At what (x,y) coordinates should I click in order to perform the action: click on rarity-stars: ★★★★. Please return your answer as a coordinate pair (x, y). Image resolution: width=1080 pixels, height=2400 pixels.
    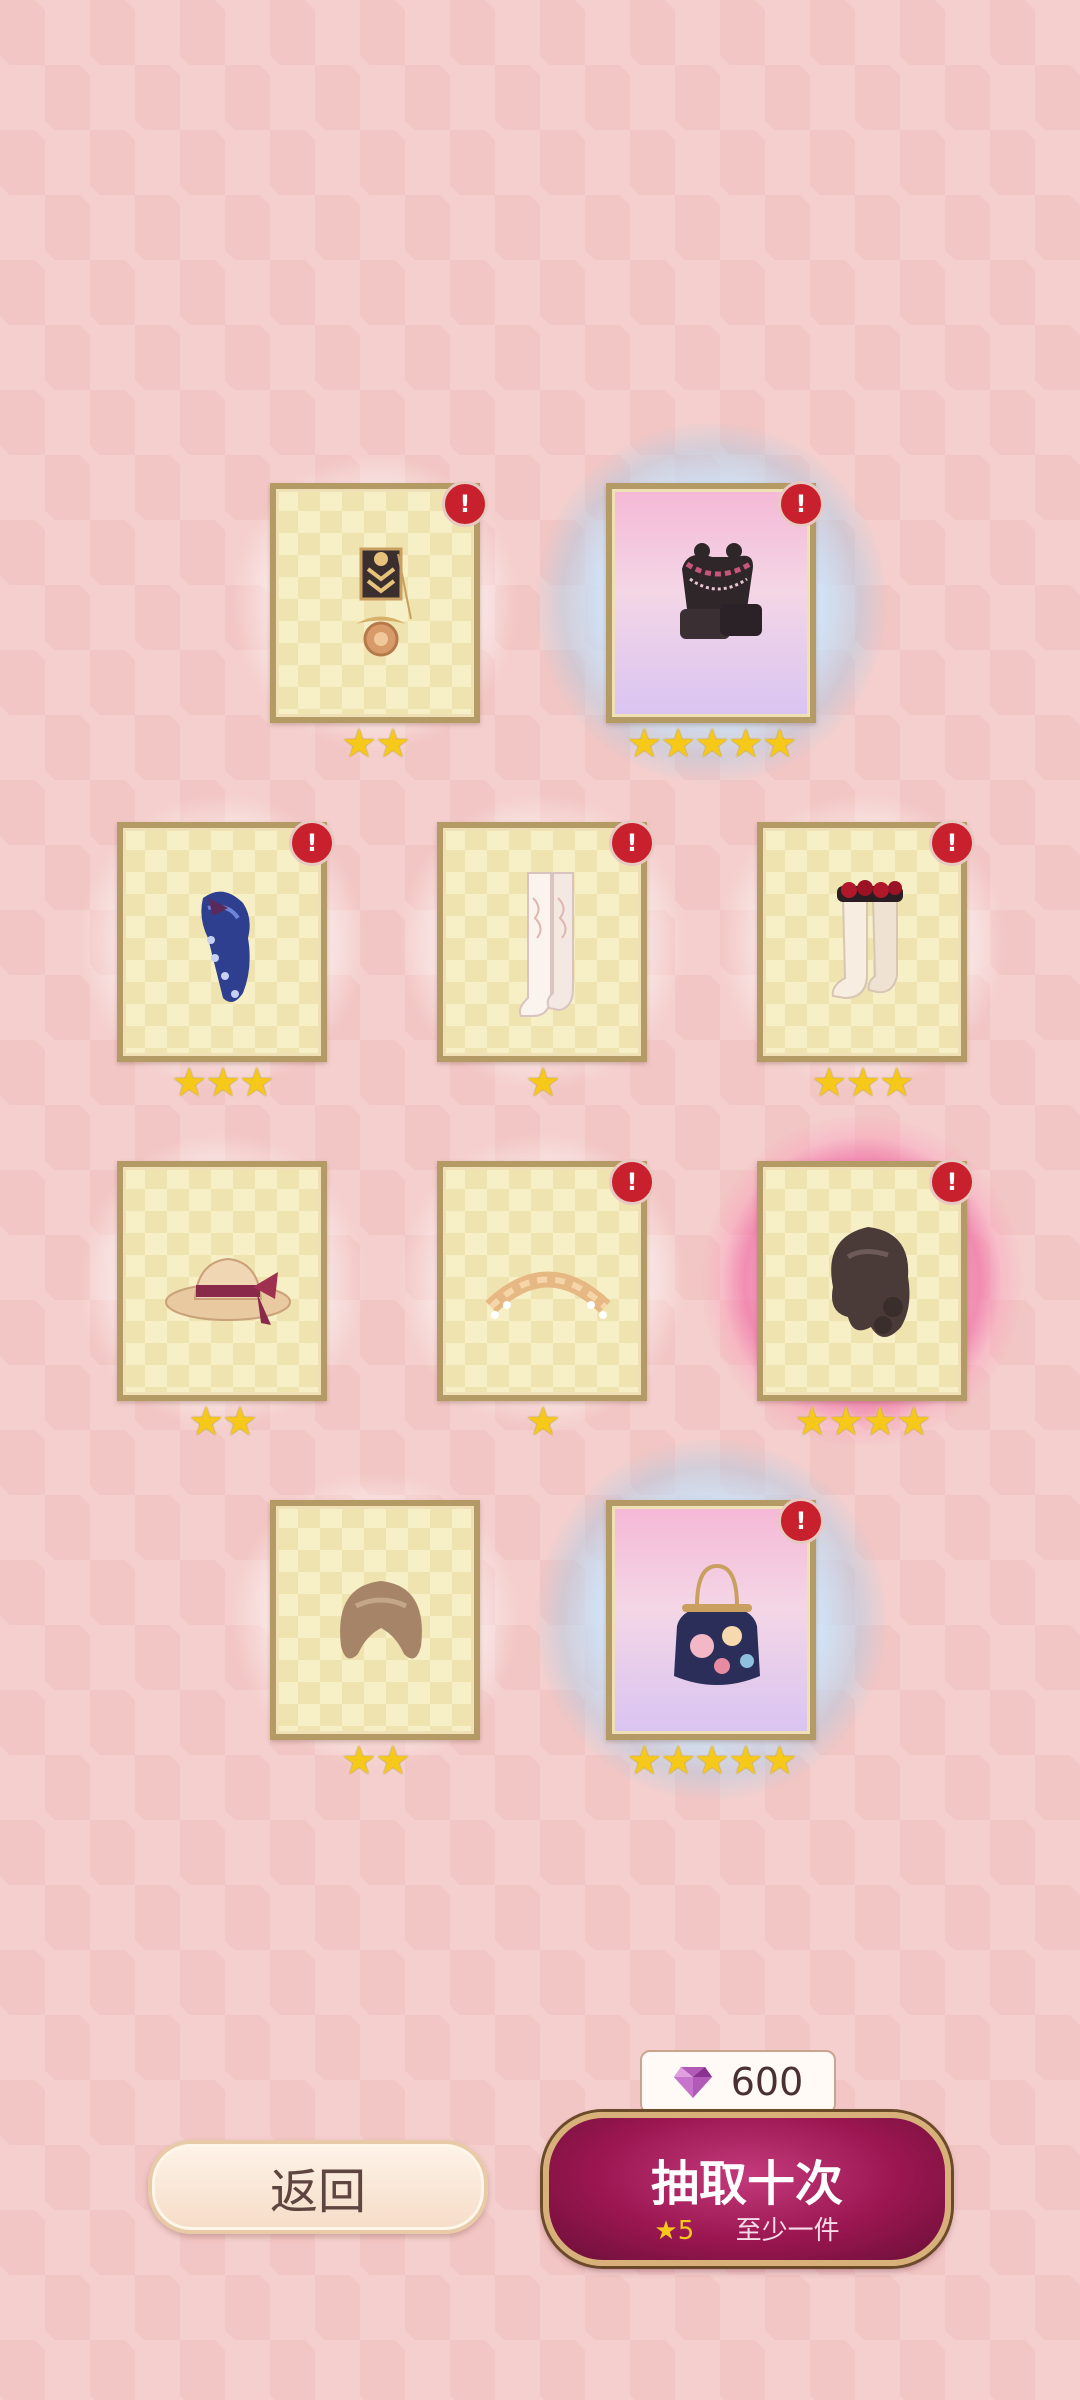
    Looking at the image, I should click on (862, 1422).